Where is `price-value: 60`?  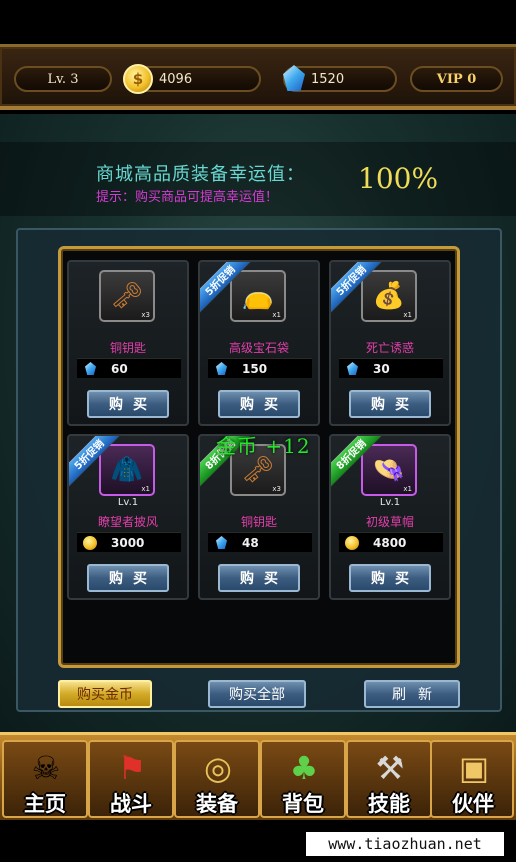
price-value: 60 is located at coordinates (119, 368).